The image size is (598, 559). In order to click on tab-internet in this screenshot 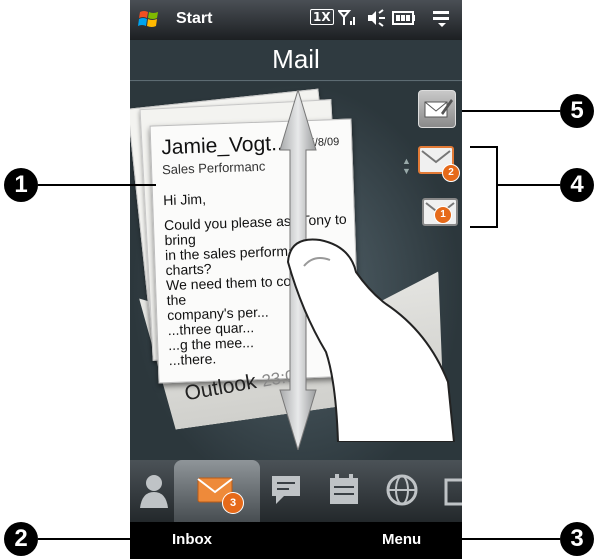, I will do `click(402, 490)`.